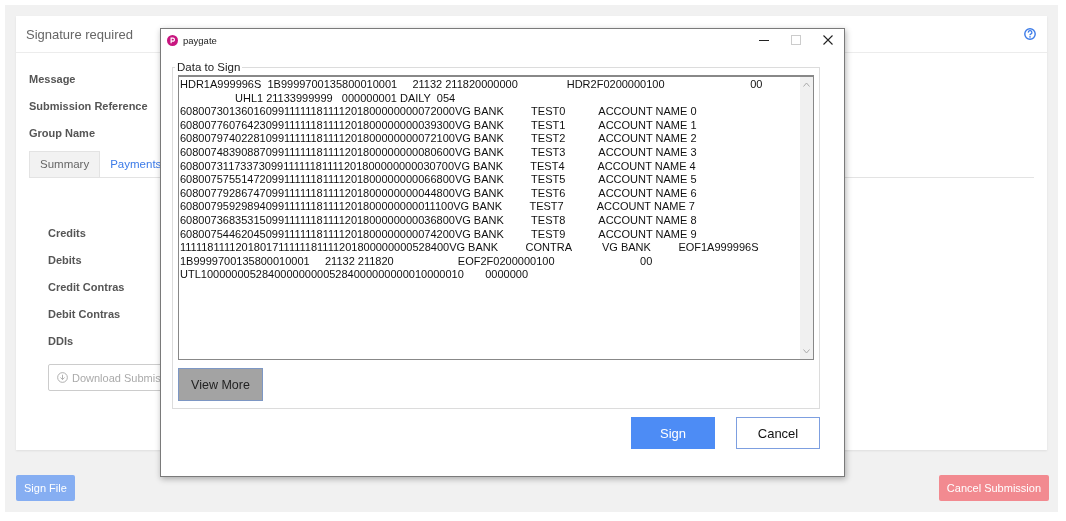  Describe the element at coordinates (1030, 34) in the screenshot. I see `help-icon` at that location.